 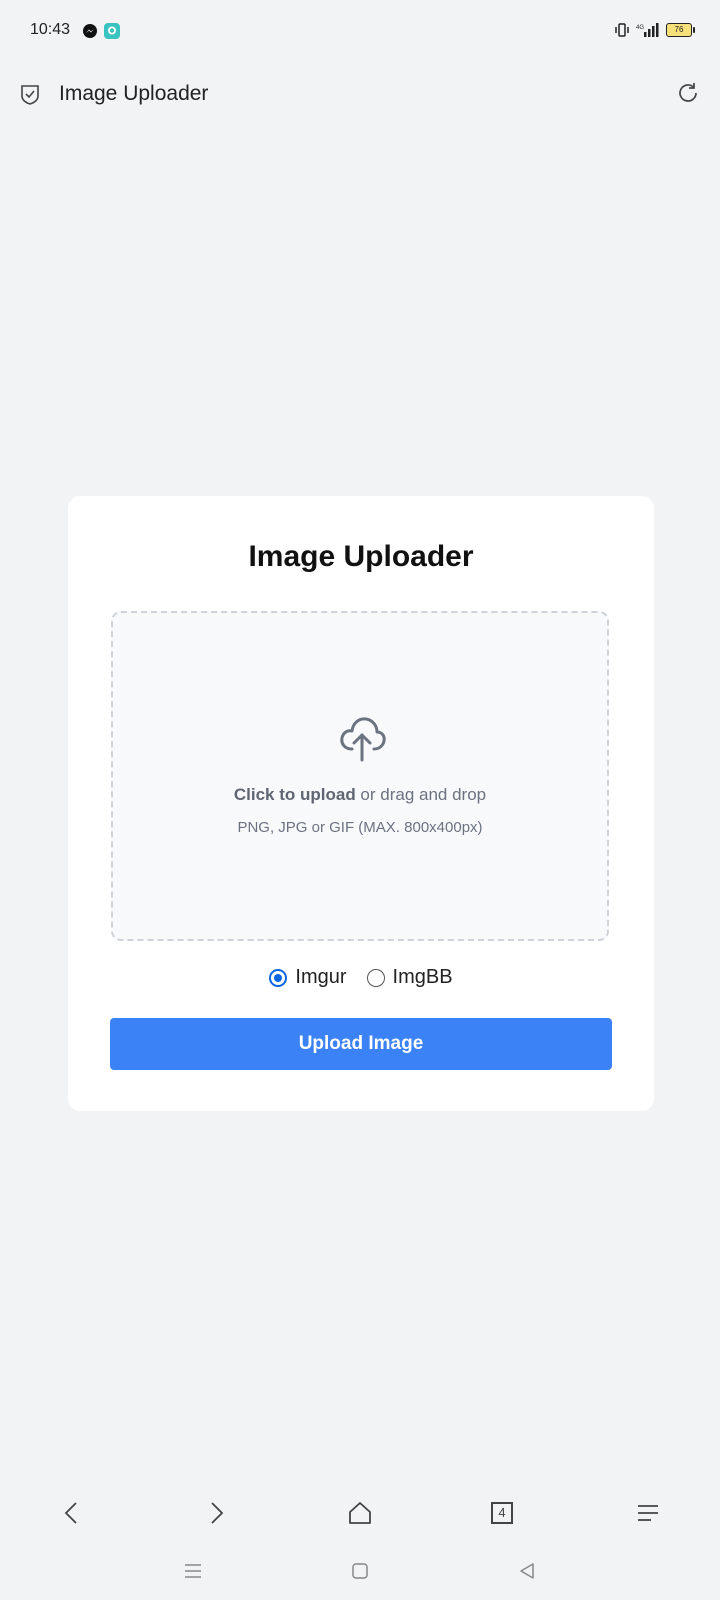 I want to click on system-back-icon, so click(x=527, y=1571).